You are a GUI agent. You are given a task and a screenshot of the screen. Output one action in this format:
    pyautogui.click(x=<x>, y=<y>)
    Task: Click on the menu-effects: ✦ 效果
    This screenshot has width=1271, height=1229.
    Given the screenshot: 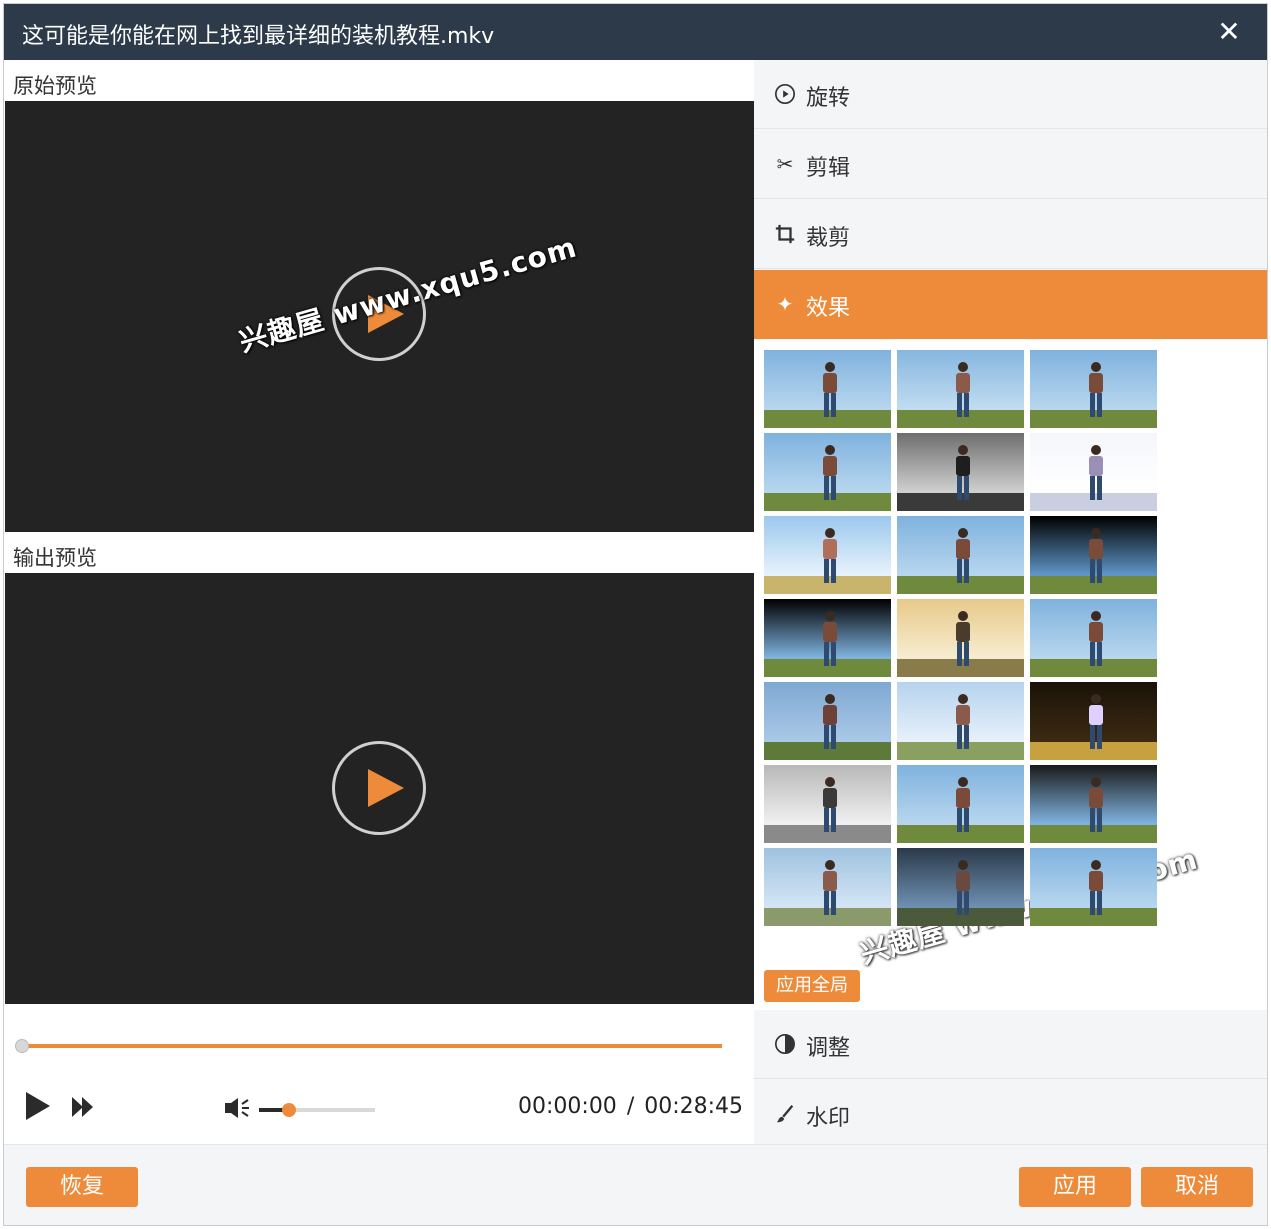 What is the action you would take?
    pyautogui.click(x=1010, y=304)
    